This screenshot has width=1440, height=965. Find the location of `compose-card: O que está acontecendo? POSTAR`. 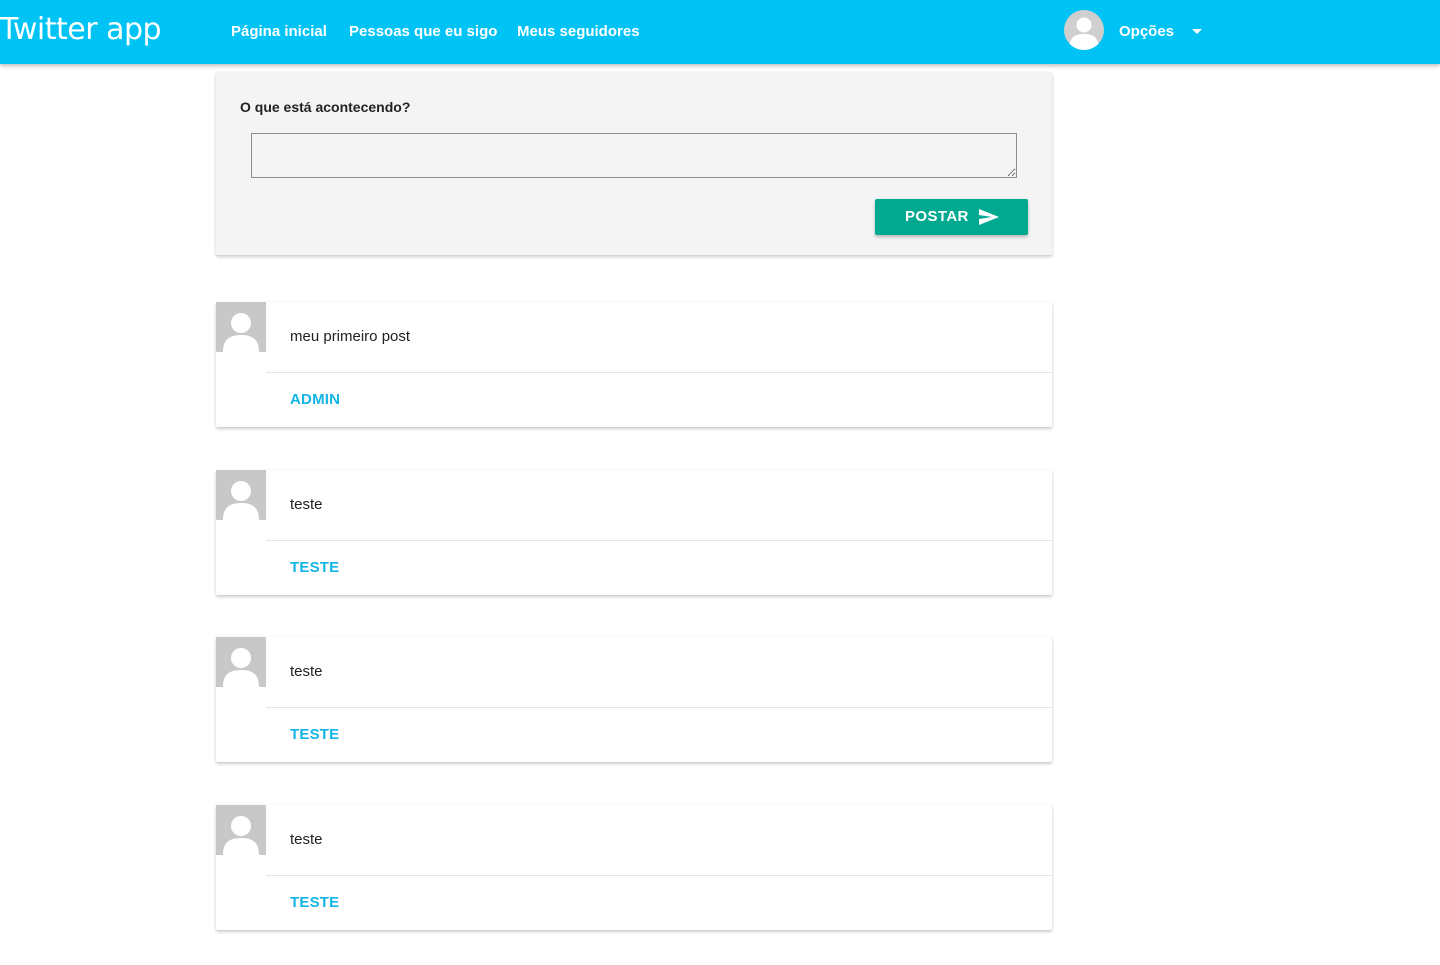

compose-card: O que está acontecendo? POSTAR is located at coordinates (634, 163).